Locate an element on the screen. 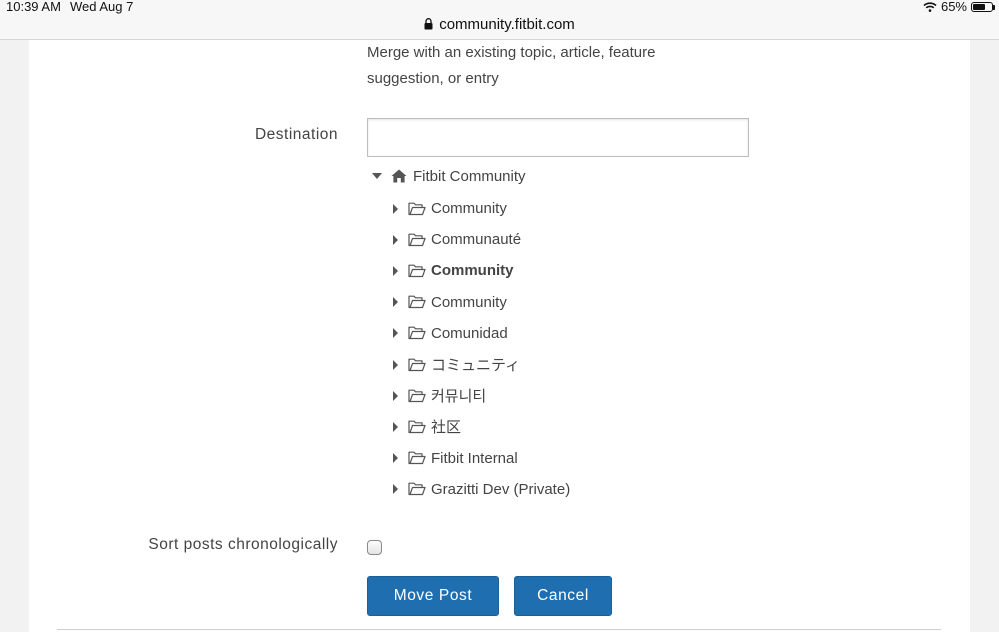  battery-icon is located at coordinates (983, 6).